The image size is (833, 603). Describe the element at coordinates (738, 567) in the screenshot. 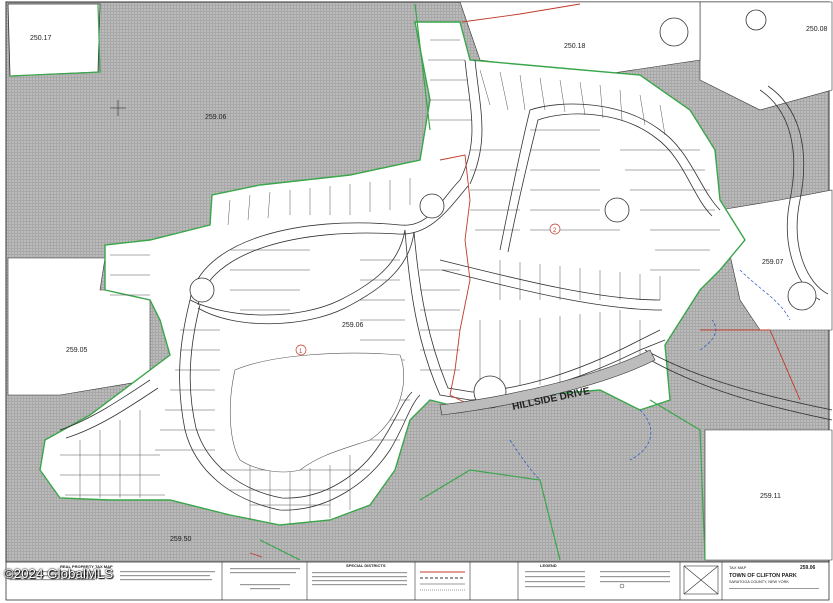

I see `title-tax-map: TAX MAP` at that location.